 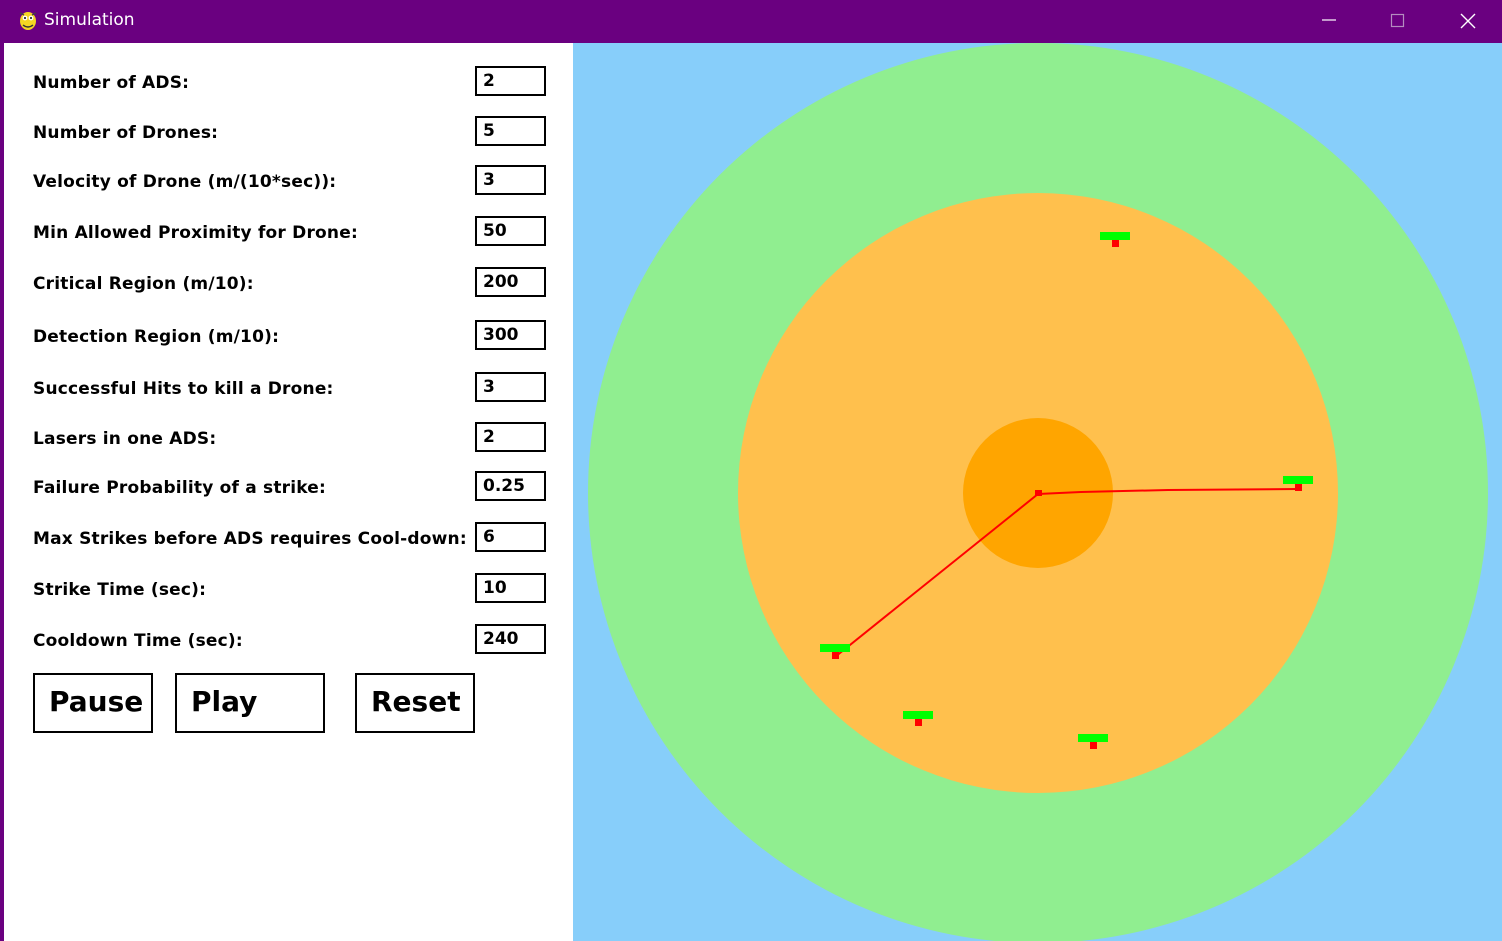 What do you see at coordinates (250, 703) in the screenshot?
I see `play-button: Play` at bounding box center [250, 703].